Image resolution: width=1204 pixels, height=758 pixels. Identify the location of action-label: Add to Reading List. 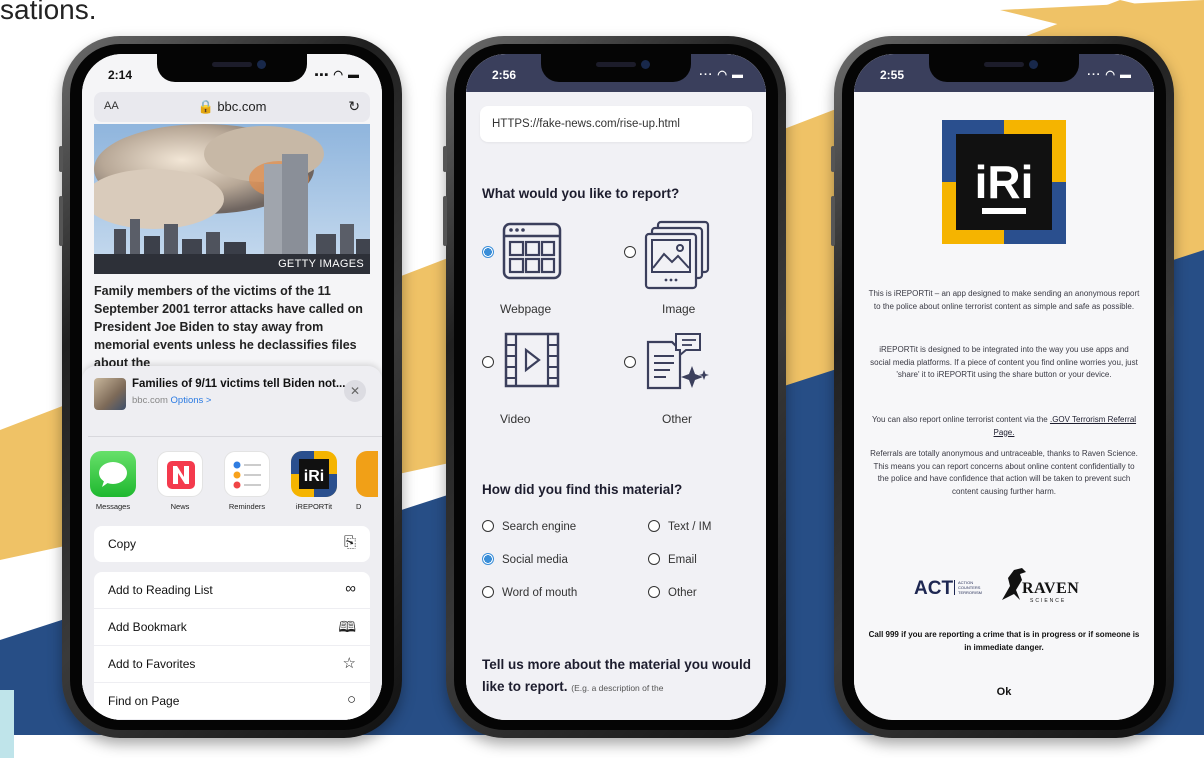
(160, 590).